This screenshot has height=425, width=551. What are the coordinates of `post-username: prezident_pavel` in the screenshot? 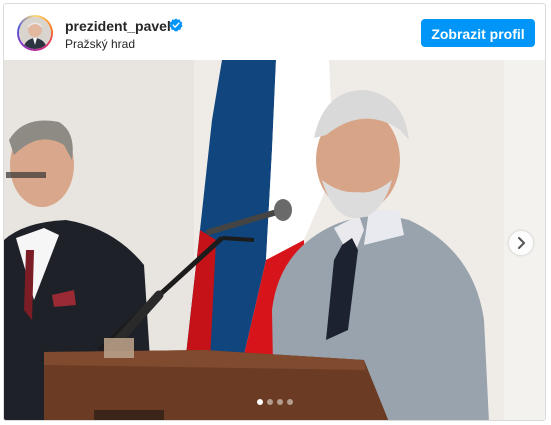 It's located at (118, 26).